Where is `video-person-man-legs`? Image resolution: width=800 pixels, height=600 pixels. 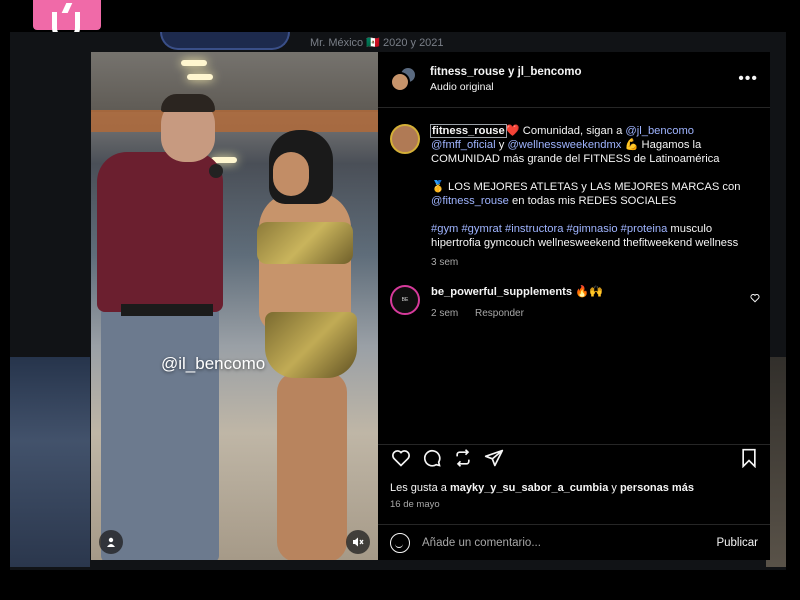 video-person-man-legs is located at coordinates (160, 433).